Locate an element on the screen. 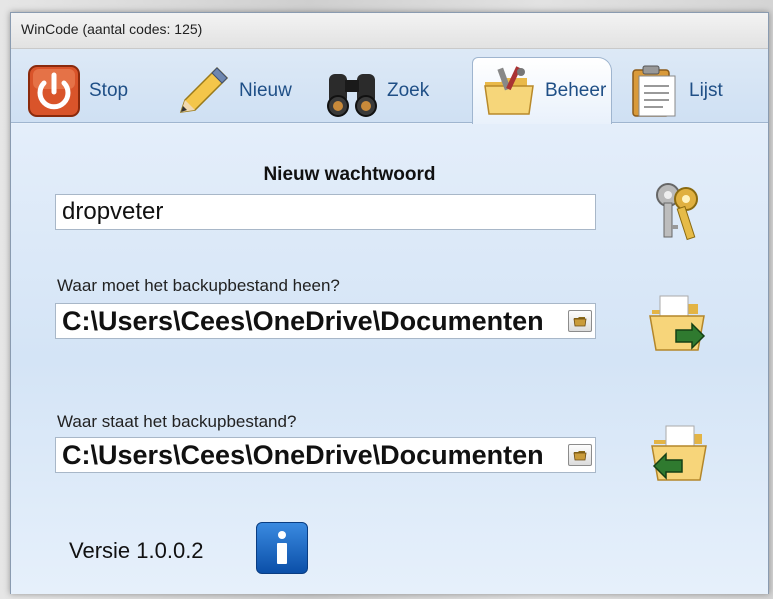  clipboard-list-icon is located at coordinates (654, 91).